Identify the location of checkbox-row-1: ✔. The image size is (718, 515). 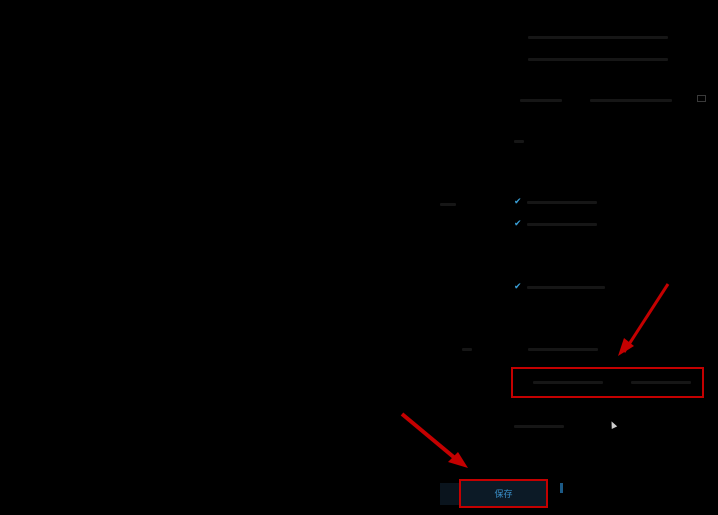
(555, 202).